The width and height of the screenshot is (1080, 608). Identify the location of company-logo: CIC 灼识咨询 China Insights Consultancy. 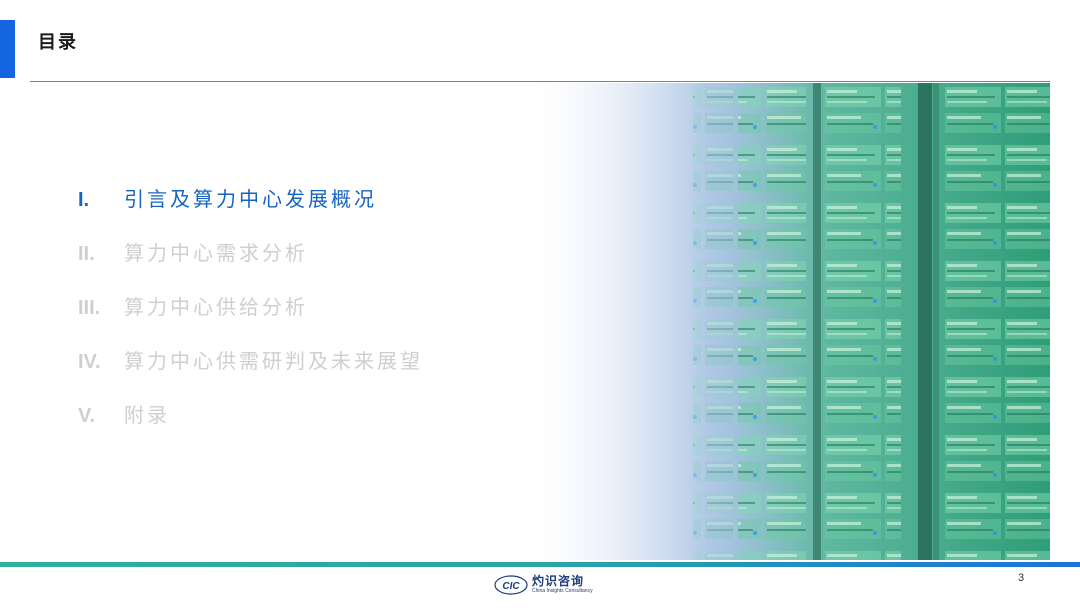
(543, 585).